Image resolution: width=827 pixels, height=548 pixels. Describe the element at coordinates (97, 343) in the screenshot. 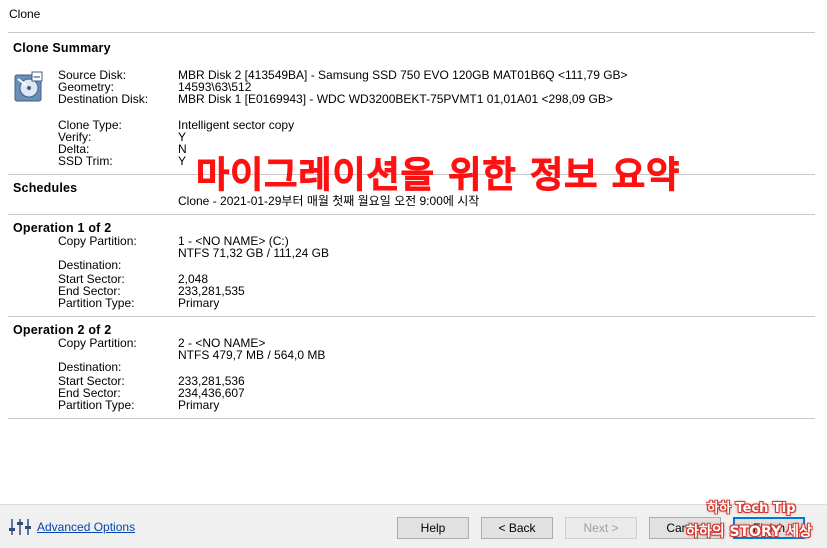

I see `op2-copy-partition-label: Copy Partition:` at that location.